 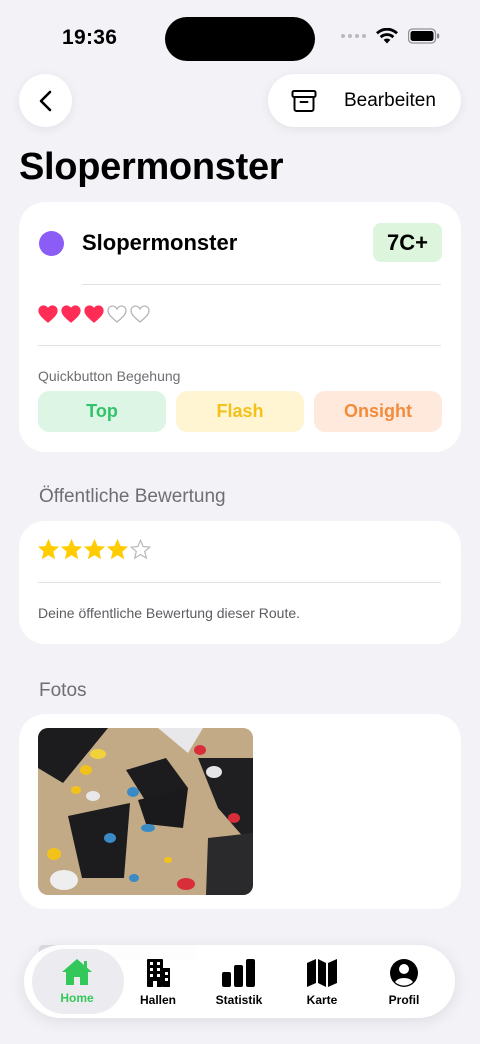 I want to click on tab-label: Statistik, so click(x=239, y=1000).